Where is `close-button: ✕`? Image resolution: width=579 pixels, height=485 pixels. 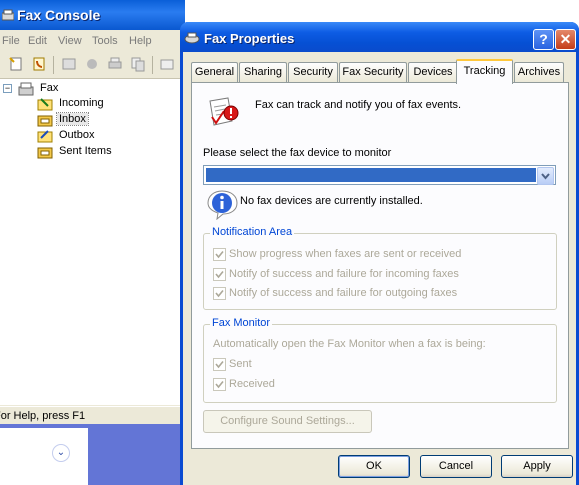
close-button: ✕ is located at coordinates (565, 39).